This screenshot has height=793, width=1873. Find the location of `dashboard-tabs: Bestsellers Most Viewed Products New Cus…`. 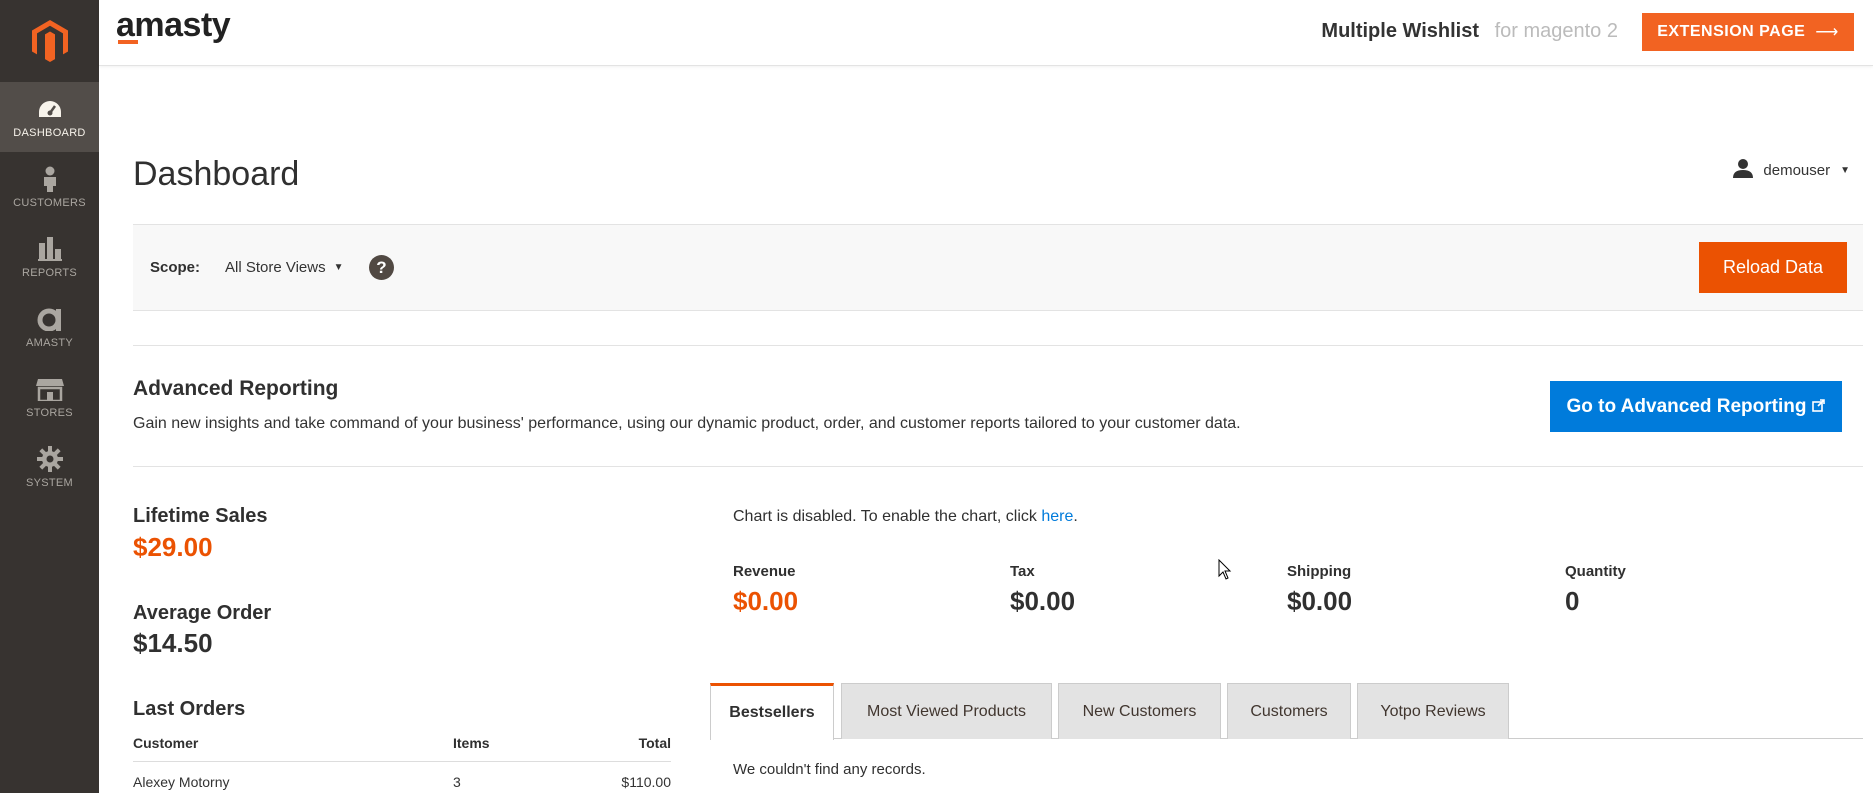

dashboard-tabs: Bestsellers Most Viewed Products New Cus… is located at coordinates (1286, 711).